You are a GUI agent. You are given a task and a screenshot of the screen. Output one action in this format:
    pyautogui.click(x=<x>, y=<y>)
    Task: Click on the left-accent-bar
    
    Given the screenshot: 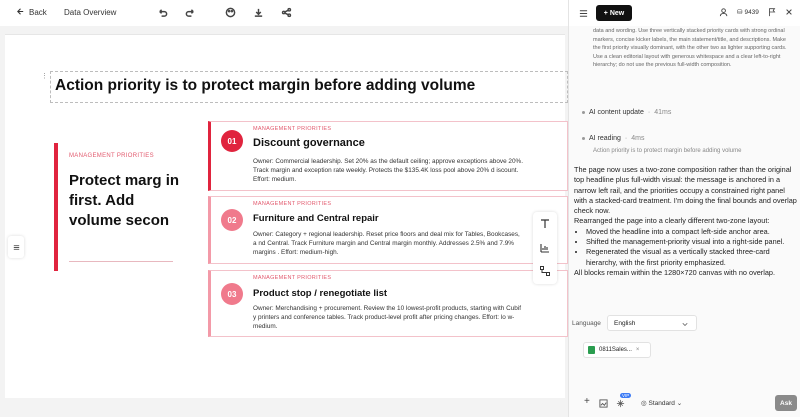 What is the action you would take?
    pyautogui.click(x=56, y=207)
    